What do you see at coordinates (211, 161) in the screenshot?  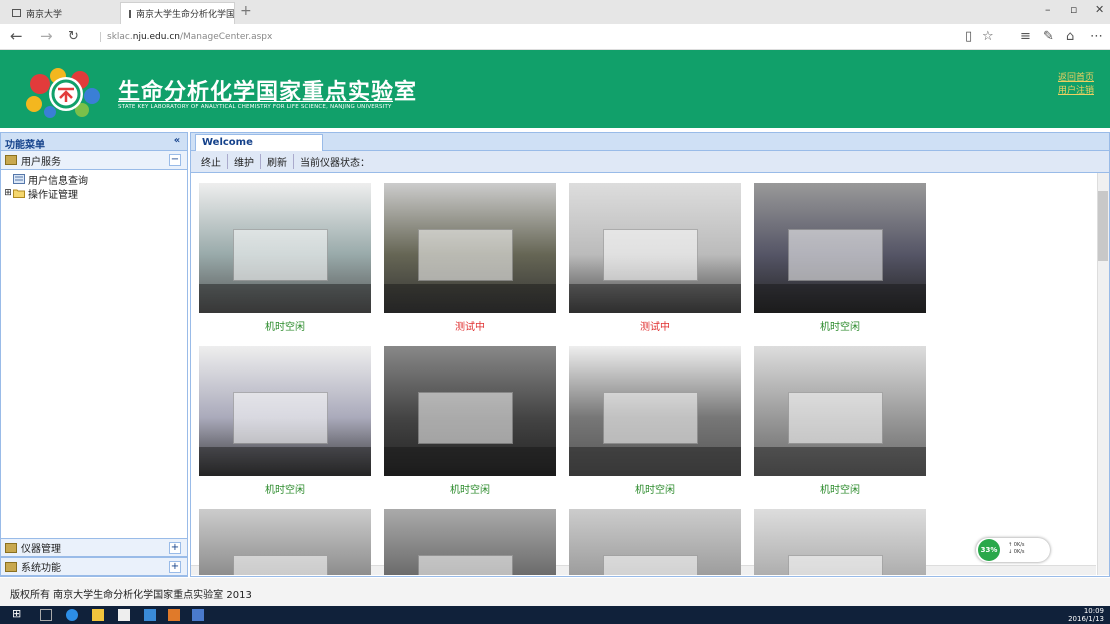 I see `stop-button: 终止` at bounding box center [211, 161].